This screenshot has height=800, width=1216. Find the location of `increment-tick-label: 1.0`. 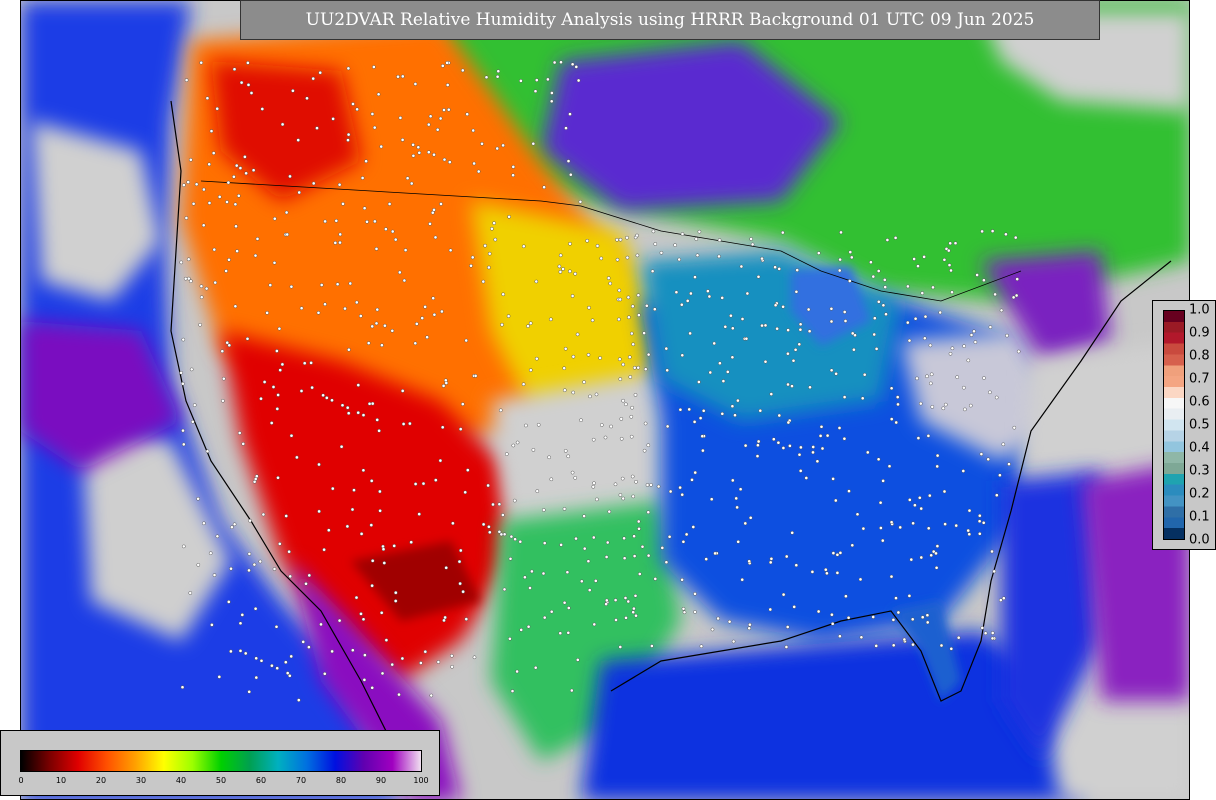

increment-tick-label: 1.0 is located at coordinates (1199, 310).